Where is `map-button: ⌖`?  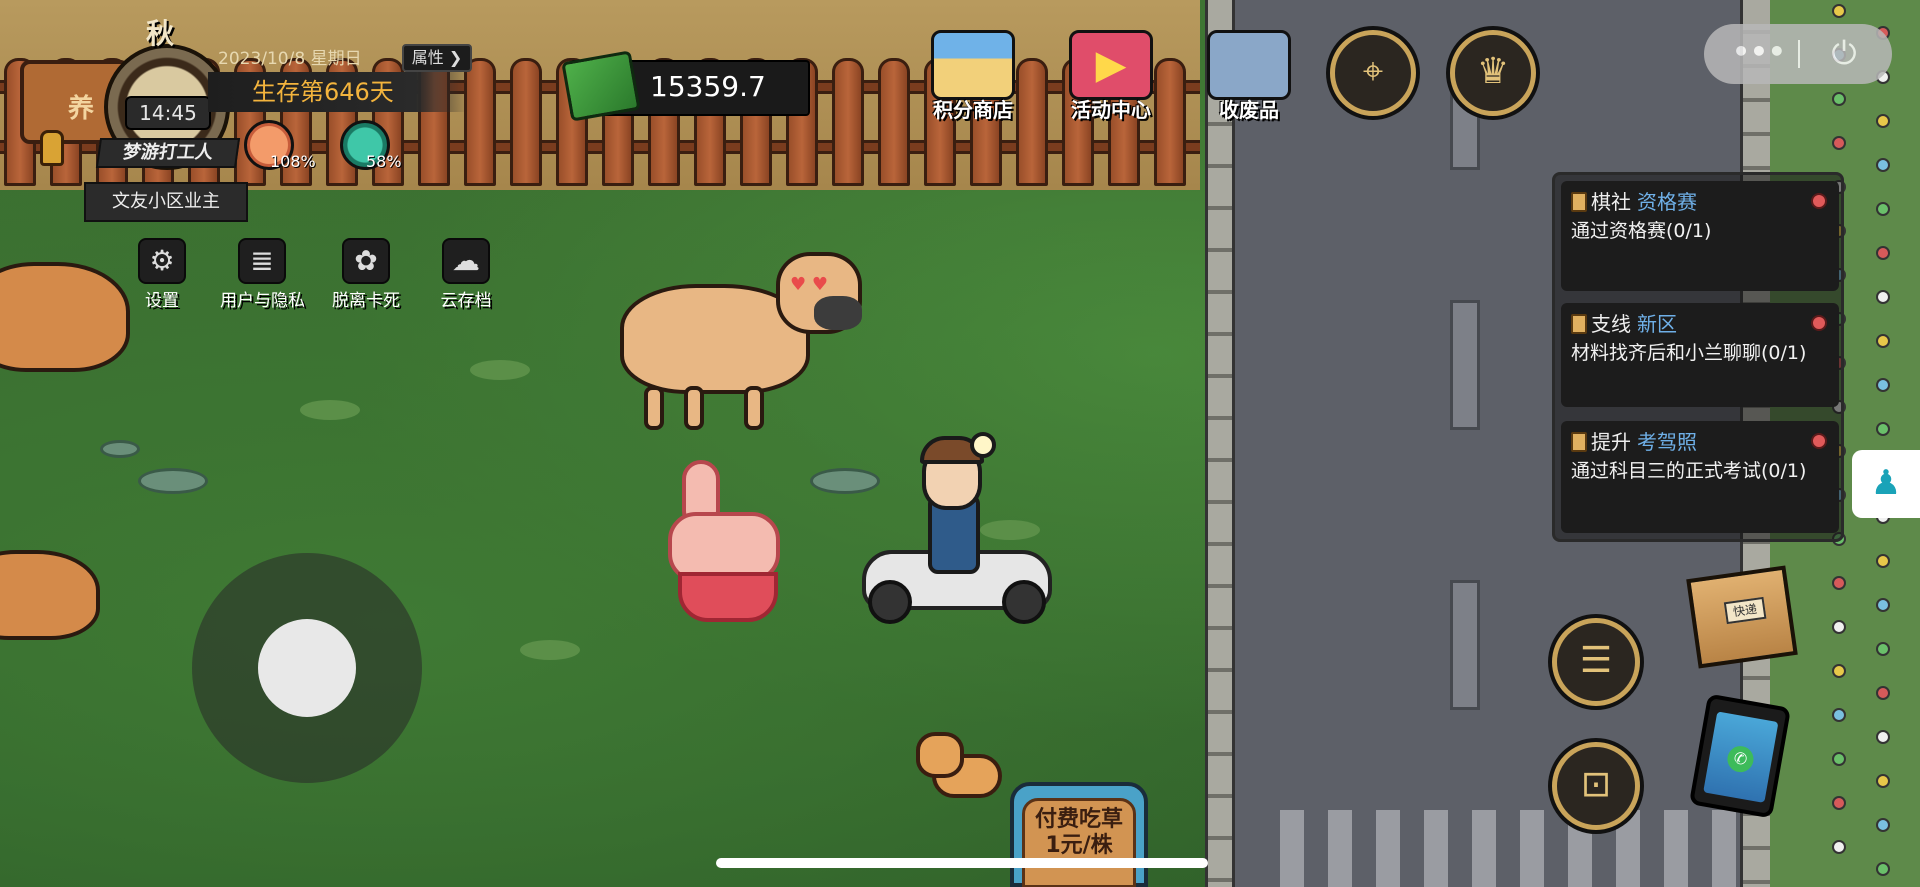 map-button: ⌖ is located at coordinates (1373, 73).